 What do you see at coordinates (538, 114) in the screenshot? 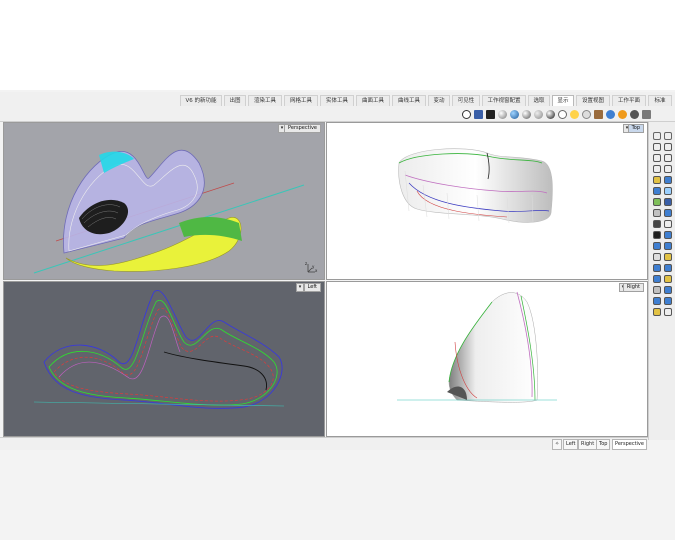
I see `technical-sphere-icon` at bounding box center [538, 114].